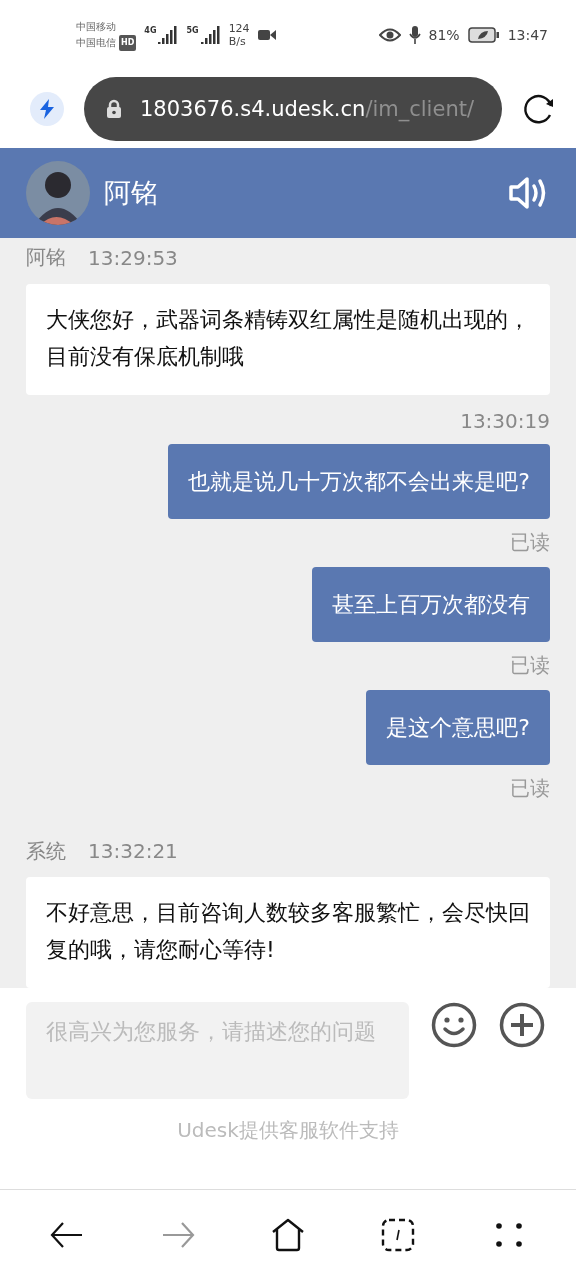 This screenshot has width=576, height=1280. I want to click on message-time: 13:30:19, so click(505, 420).